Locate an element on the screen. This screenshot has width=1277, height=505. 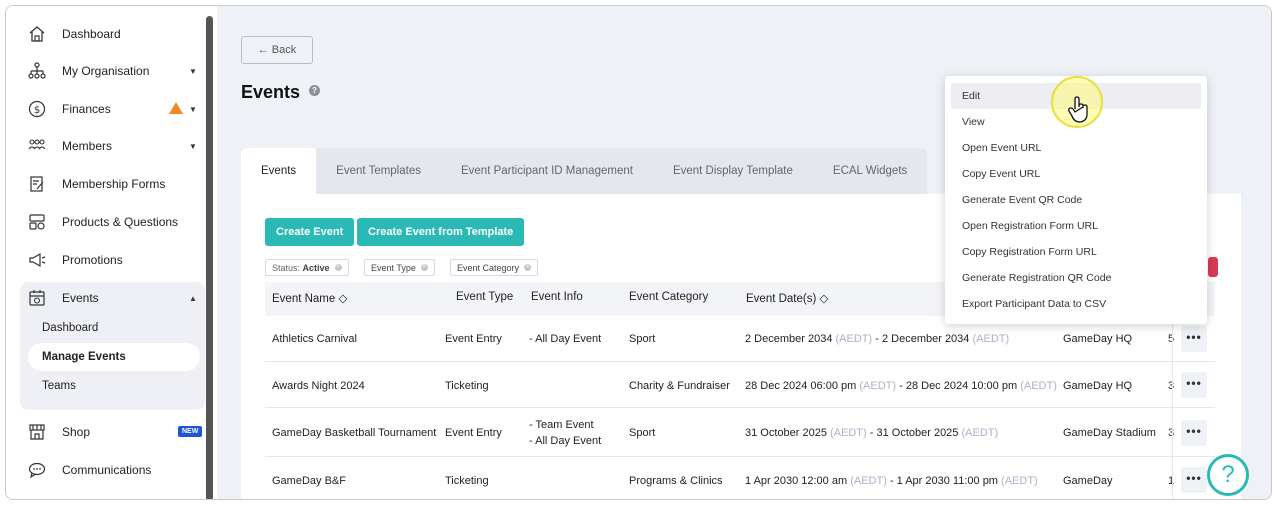
sidebar-item-label: Shop is located at coordinates (76, 432).